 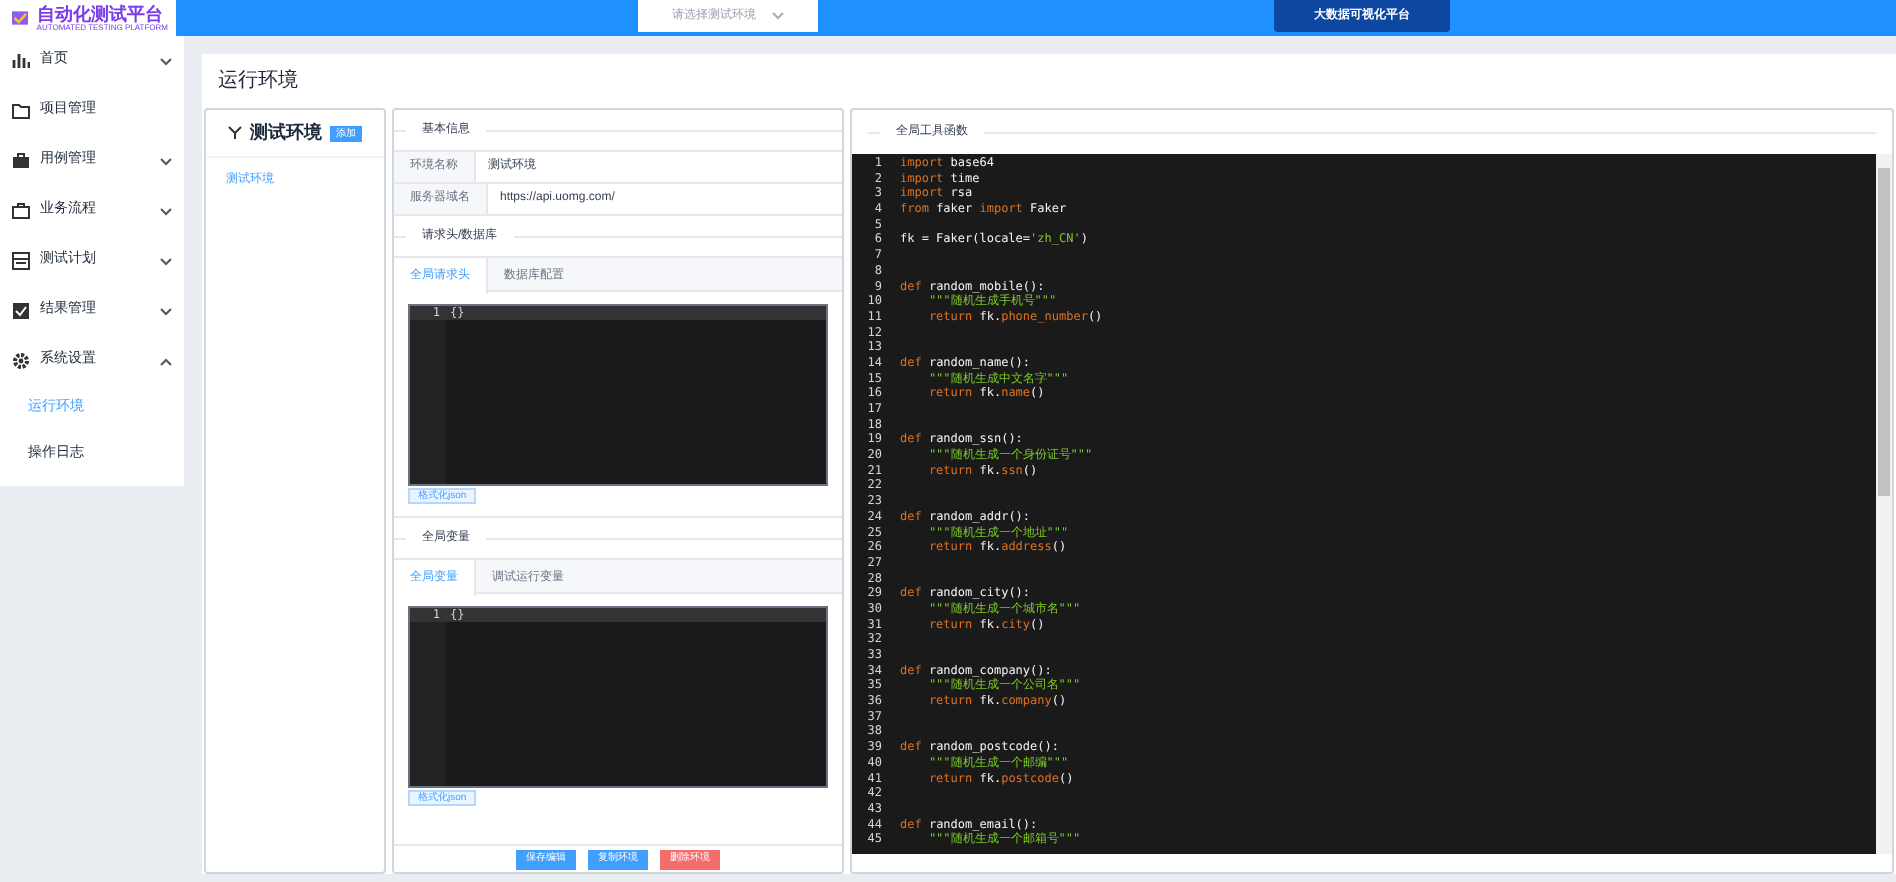 What do you see at coordinates (100, 14) in the screenshot?
I see `logo-title: 自动化测试平台` at bounding box center [100, 14].